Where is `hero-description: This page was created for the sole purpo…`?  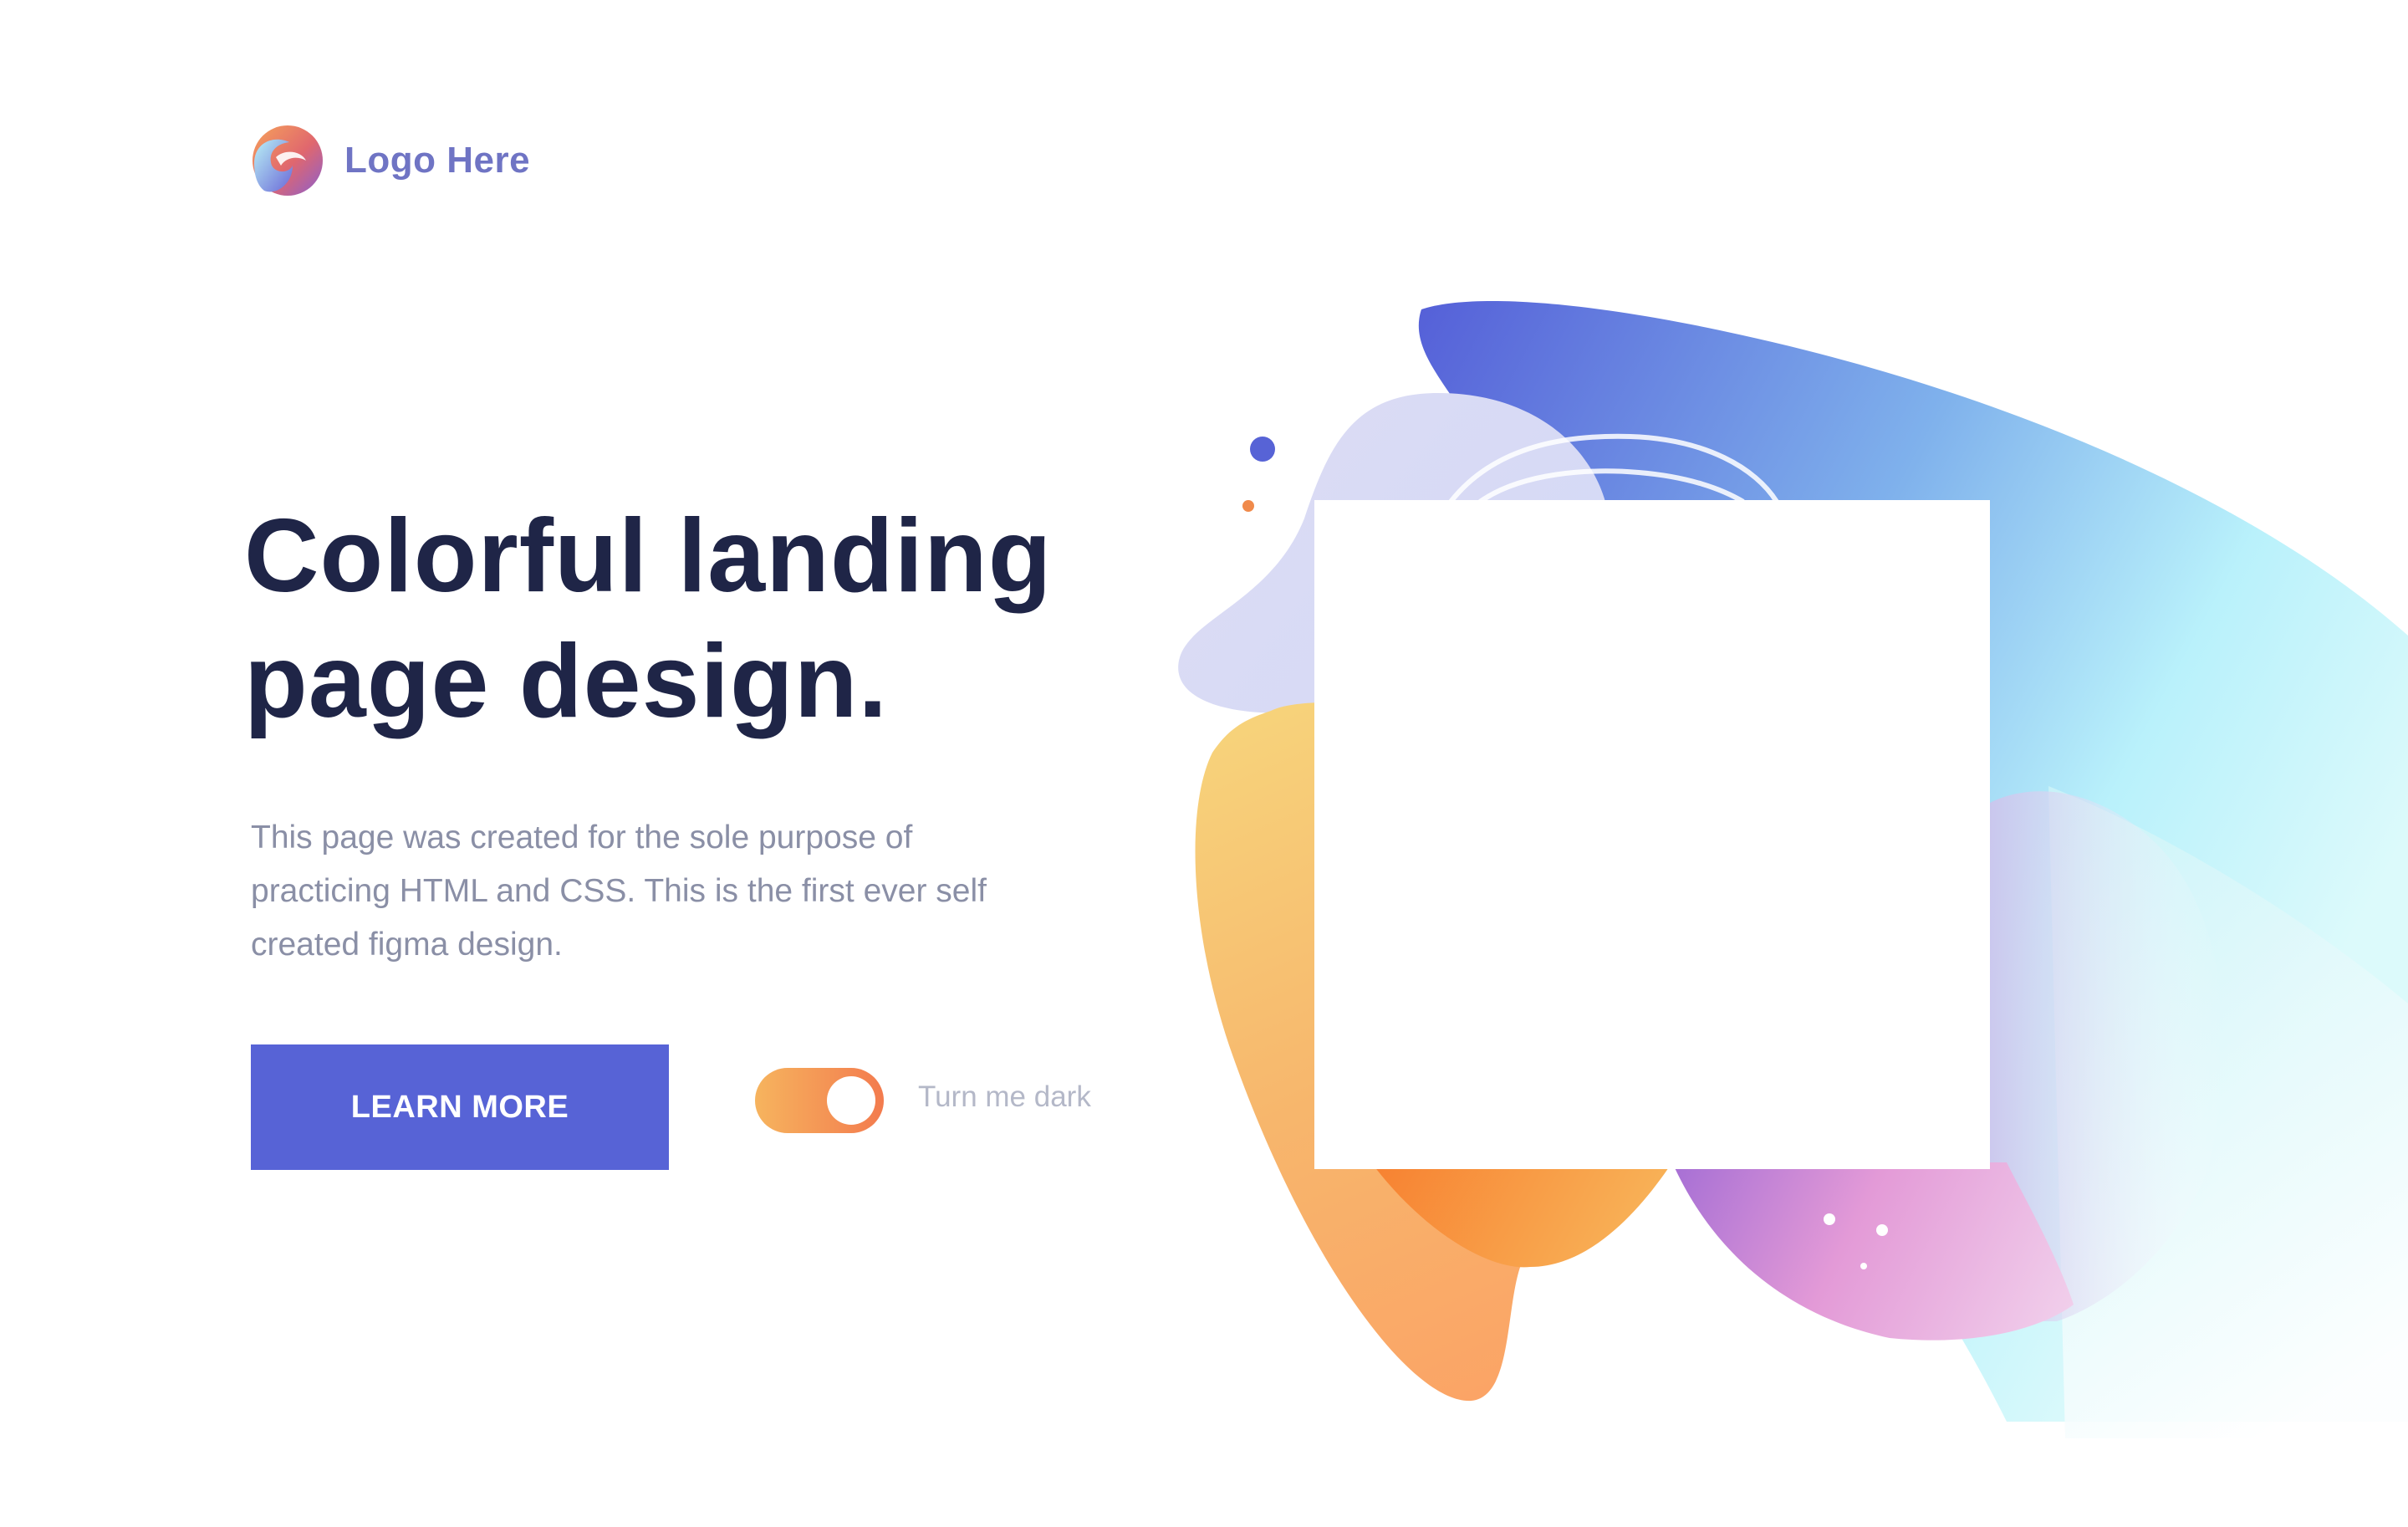 hero-description: This page was created for the sole purpo… is located at coordinates (619, 892).